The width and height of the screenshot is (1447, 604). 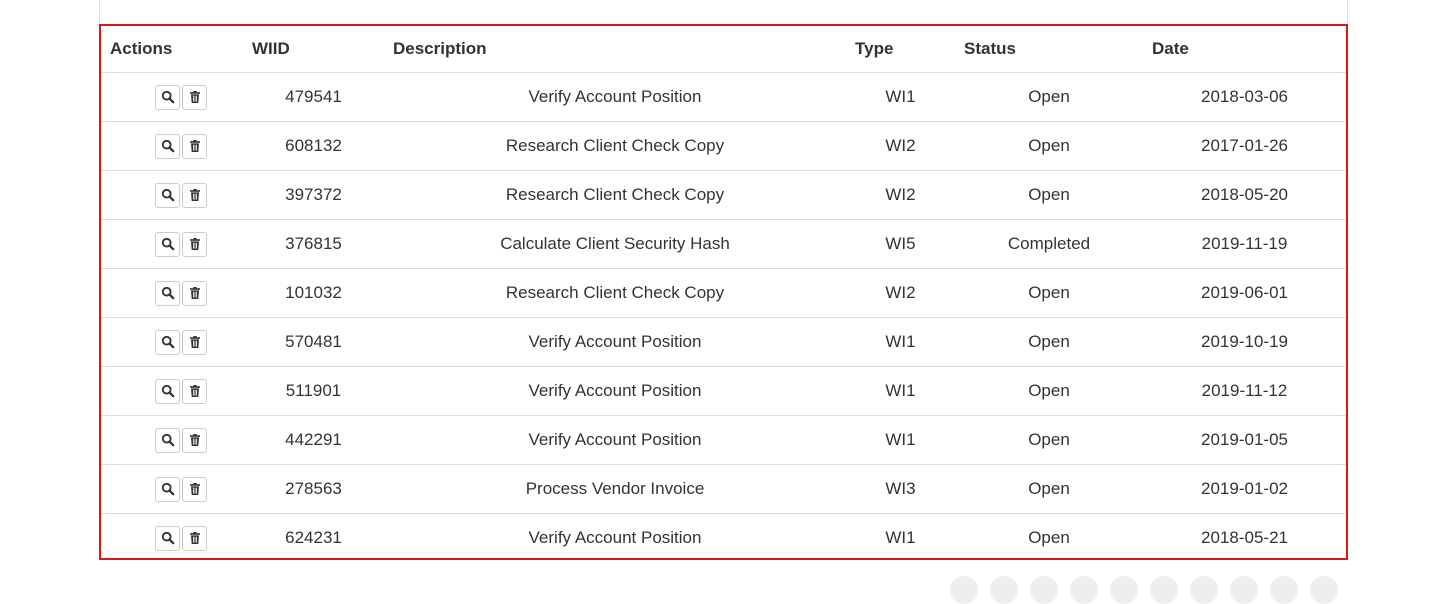 I want to click on cell-date: 2019-11-19, so click(x=1244, y=244).